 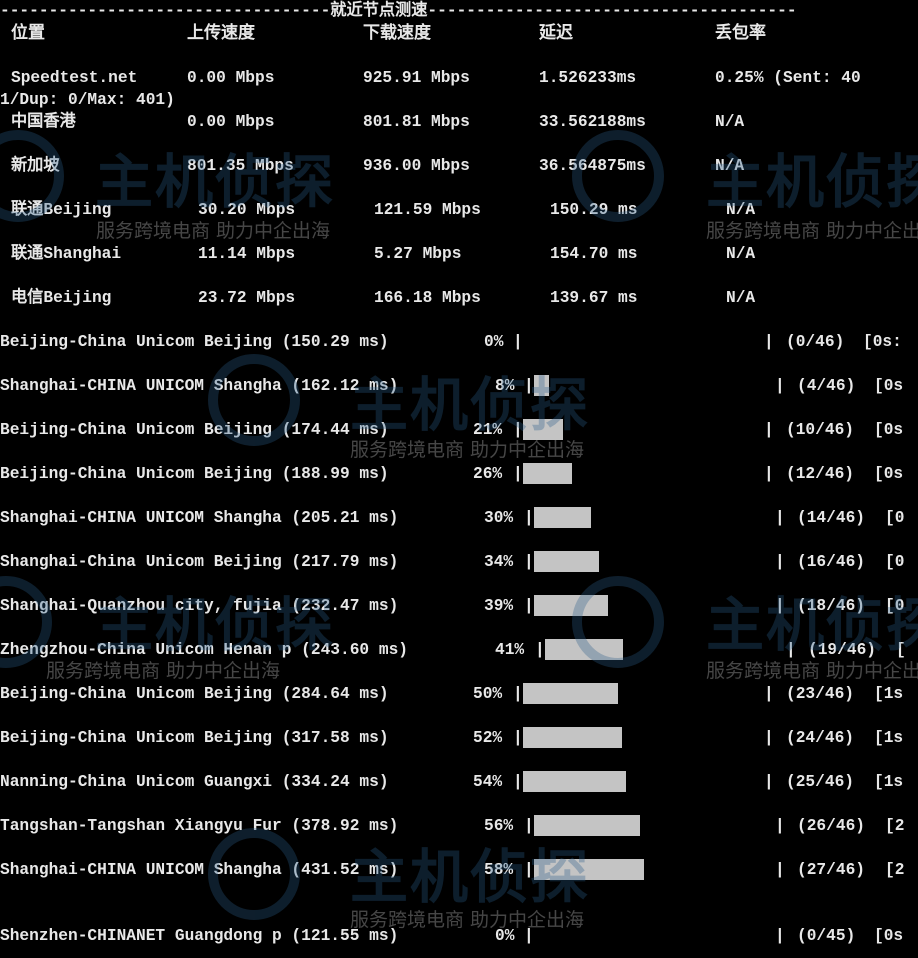 I want to click on speedtest-upload-cell: 23.72 Mbps, so click(x=247, y=298).